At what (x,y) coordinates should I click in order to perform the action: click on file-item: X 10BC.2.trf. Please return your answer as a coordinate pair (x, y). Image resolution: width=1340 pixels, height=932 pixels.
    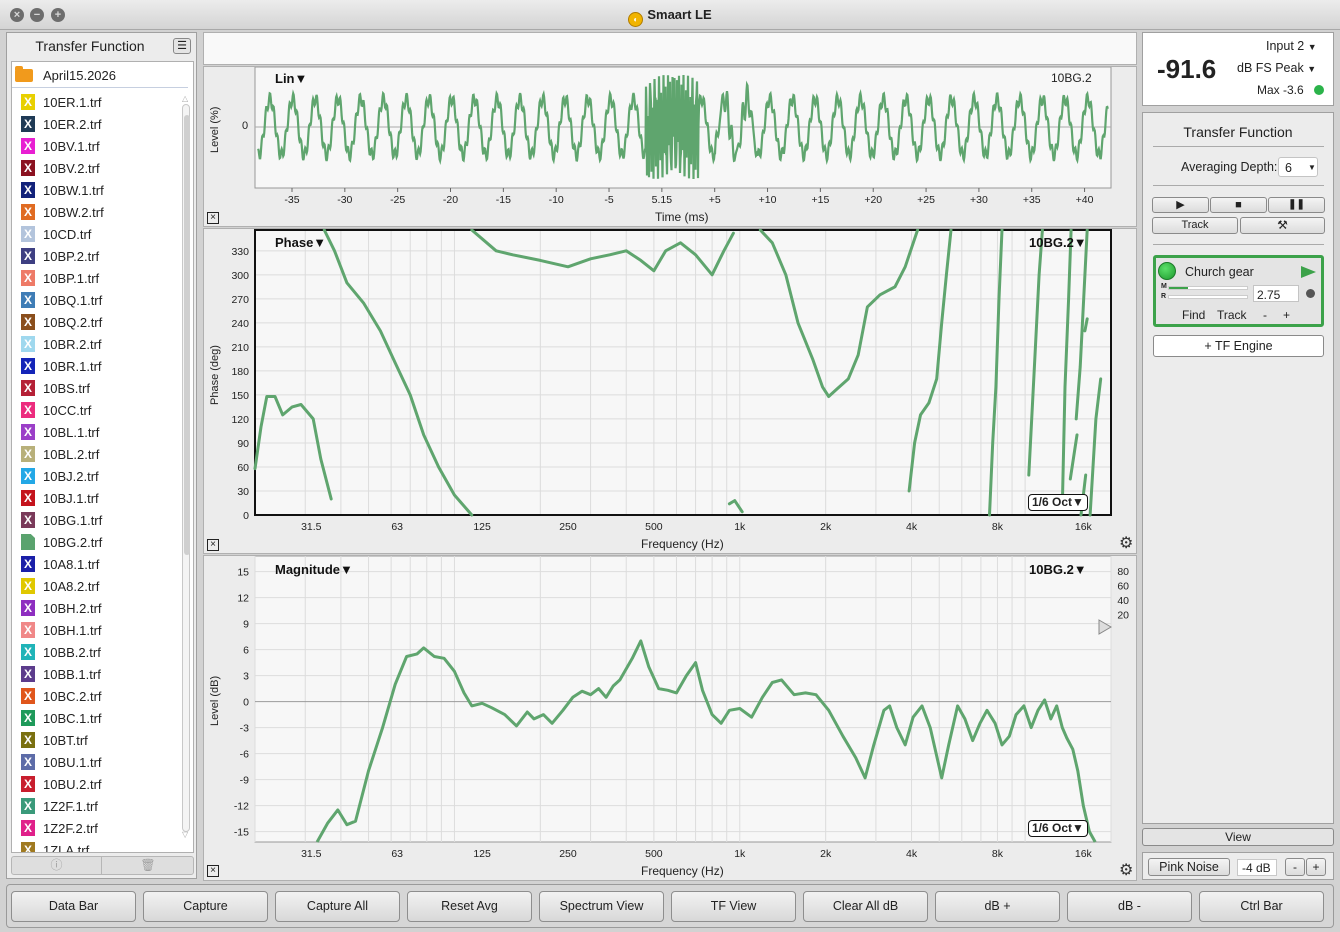
    Looking at the image, I should click on (98, 696).